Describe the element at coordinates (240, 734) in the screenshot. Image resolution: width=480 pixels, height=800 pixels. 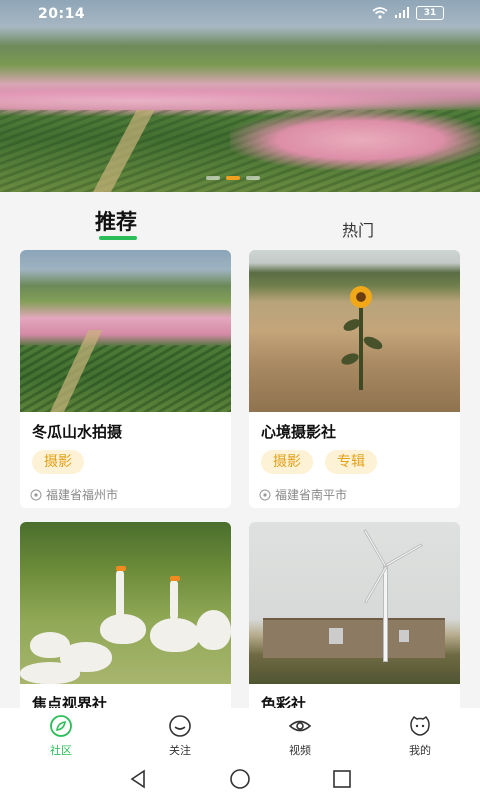
I see `bottom-nav: 社区 关注 视频 我的` at that location.